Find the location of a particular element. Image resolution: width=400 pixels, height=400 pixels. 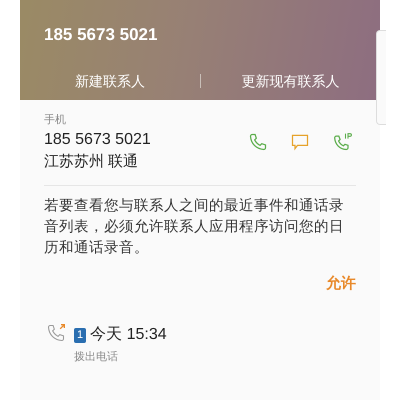

call-time: 今天 15:34 is located at coordinates (128, 335).